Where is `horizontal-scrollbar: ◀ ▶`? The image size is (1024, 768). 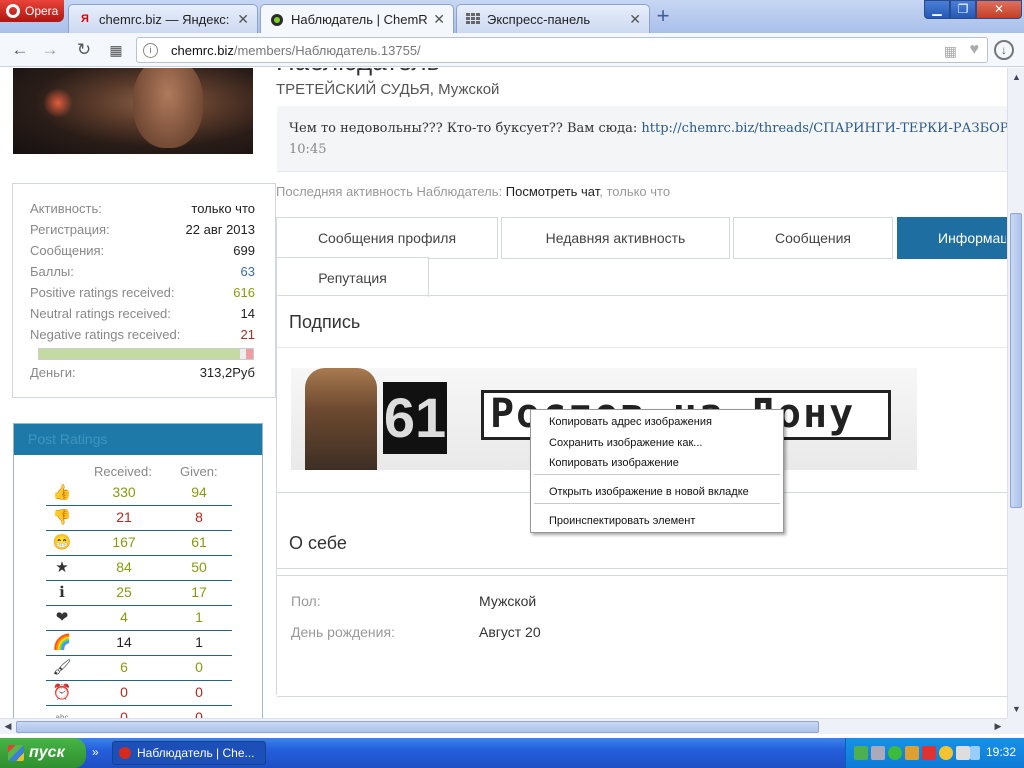 horizontal-scrollbar: ◀ ▶ is located at coordinates (503, 726).